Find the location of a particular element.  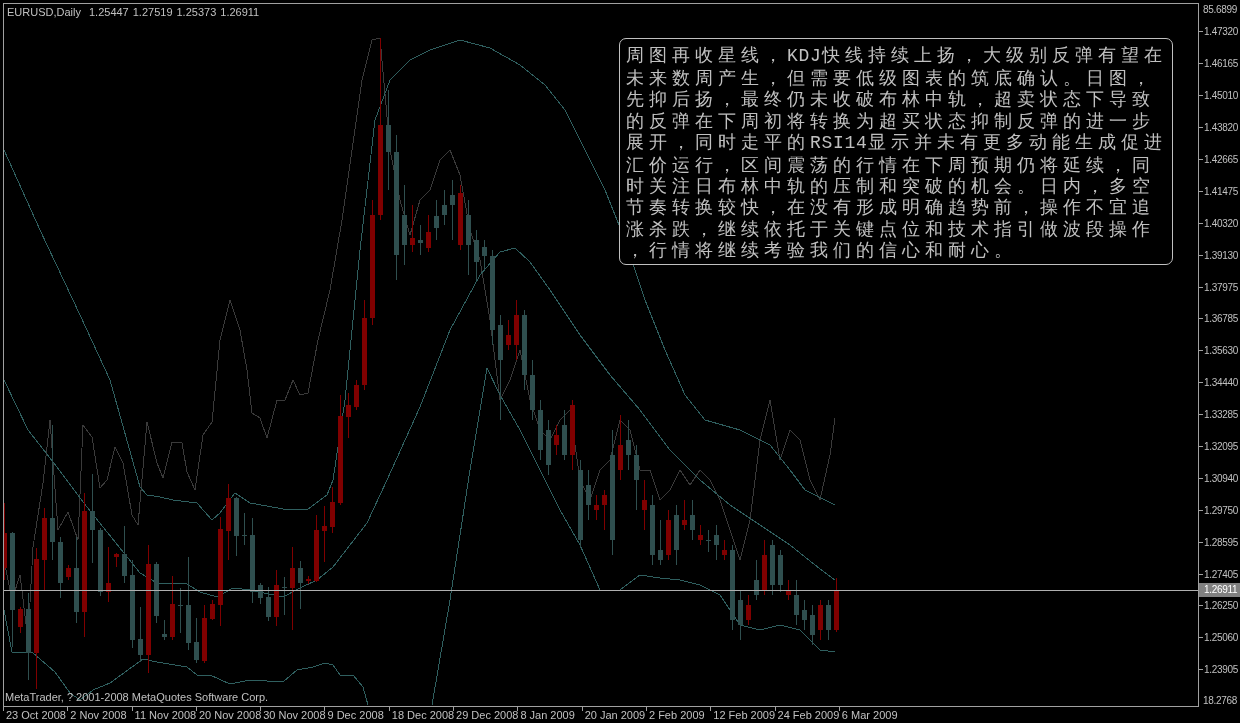

date-label: 23 Oct 2008 is located at coordinates (36, 715).